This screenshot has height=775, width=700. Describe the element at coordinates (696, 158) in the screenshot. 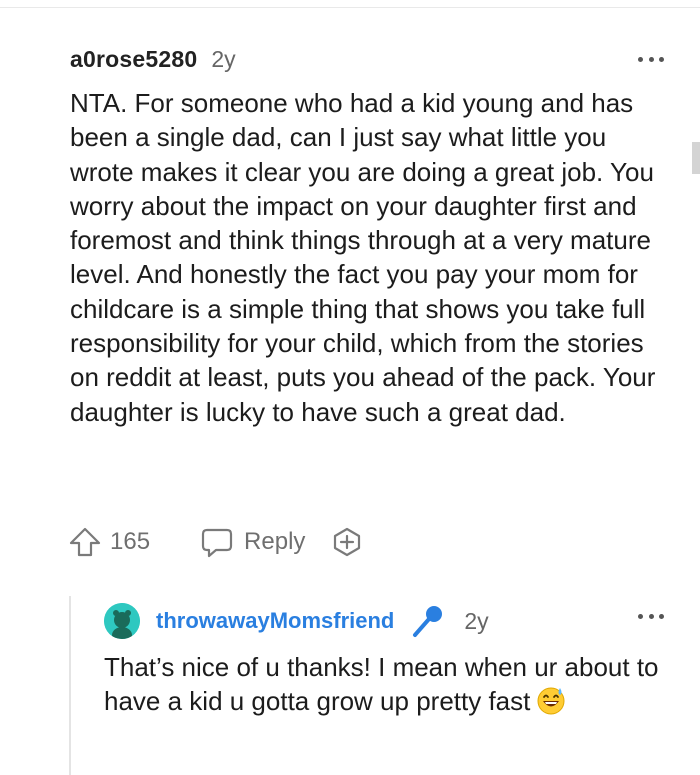

I see `scrollbar-thumb` at that location.